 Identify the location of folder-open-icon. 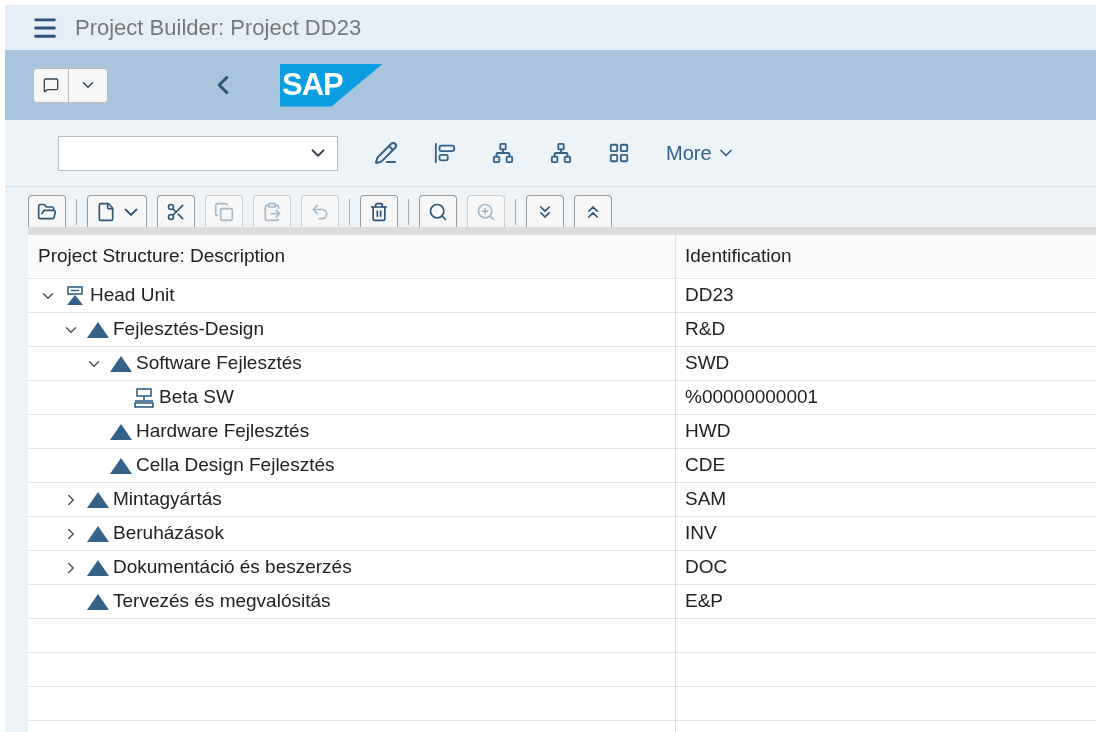
(47, 211).